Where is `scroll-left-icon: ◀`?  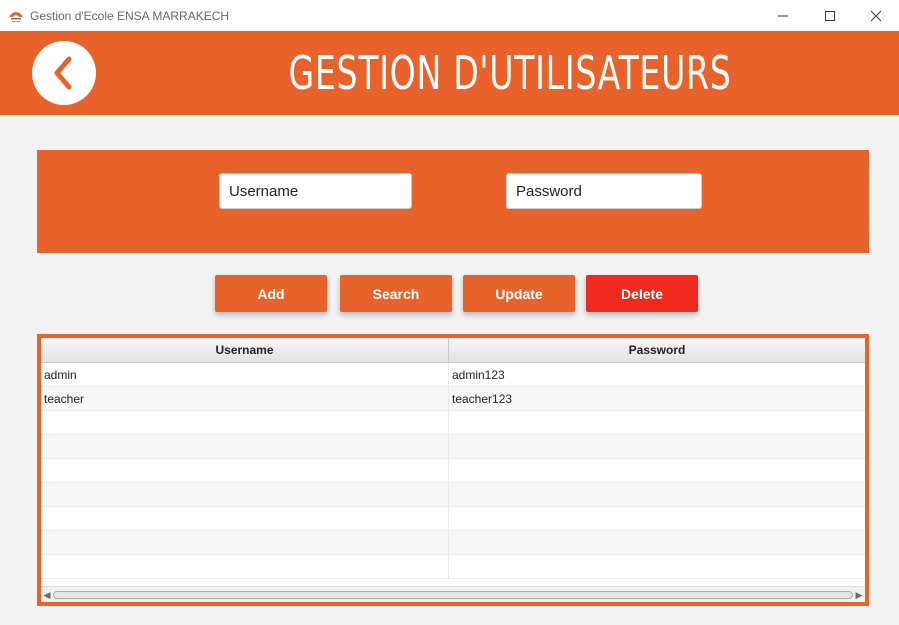 scroll-left-icon: ◀ is located at coordinates (47, 595).